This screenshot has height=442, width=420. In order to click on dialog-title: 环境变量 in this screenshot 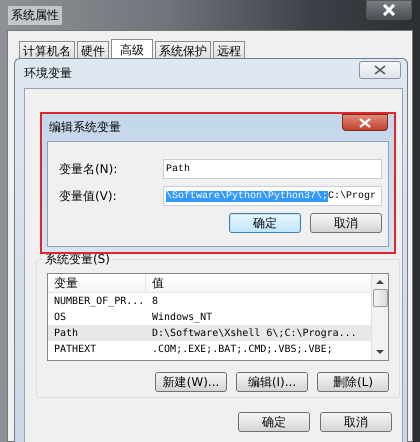, I will do `click(48, 73)`.